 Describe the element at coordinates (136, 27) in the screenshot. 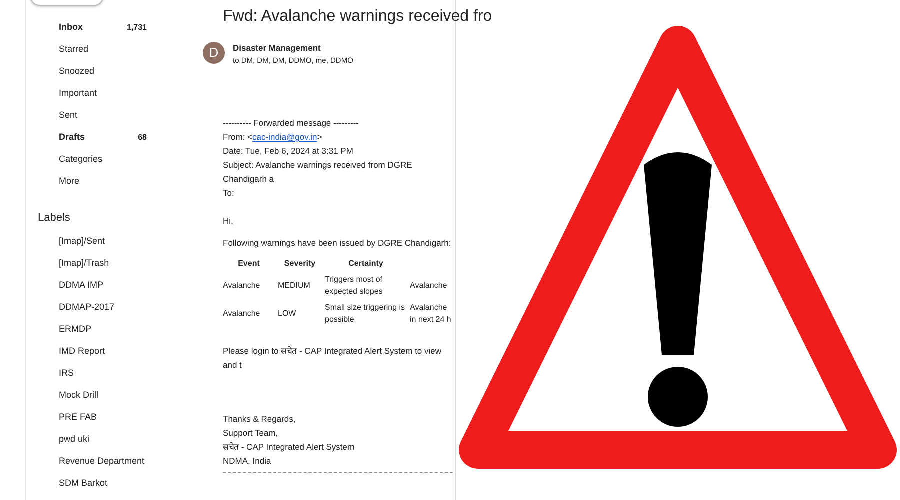

I see `item-count: 1,731` at that location.